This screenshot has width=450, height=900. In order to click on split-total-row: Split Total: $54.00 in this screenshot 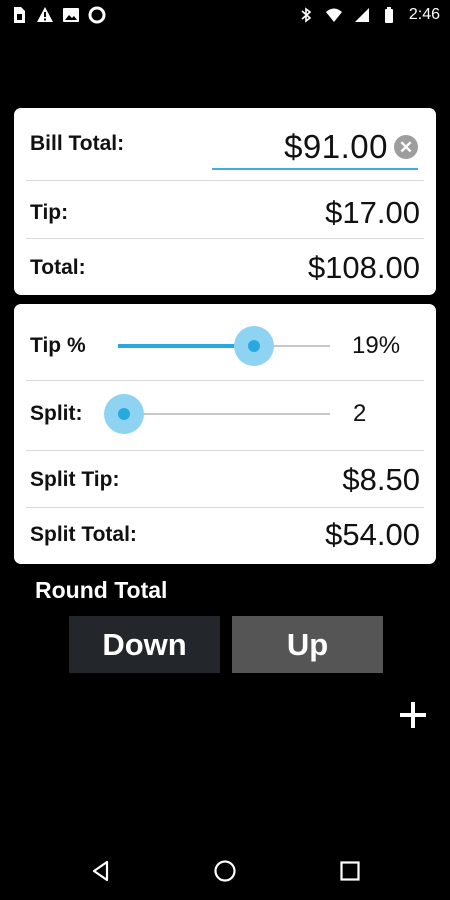, I will do `click(225, 535)`.